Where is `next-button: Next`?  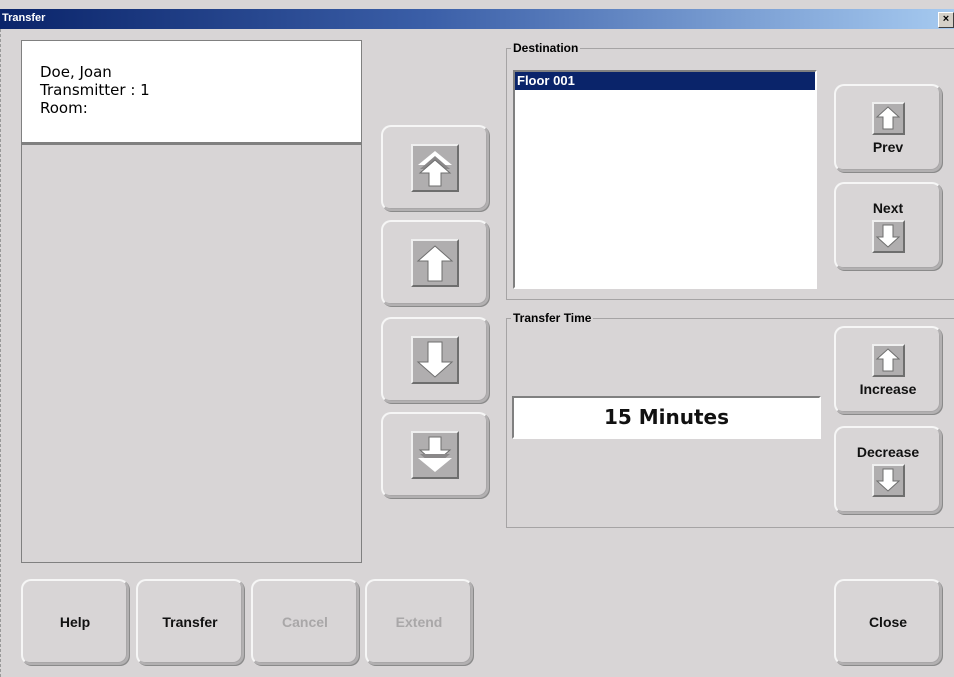 next-button: Next is located at coordinates (888, 226).